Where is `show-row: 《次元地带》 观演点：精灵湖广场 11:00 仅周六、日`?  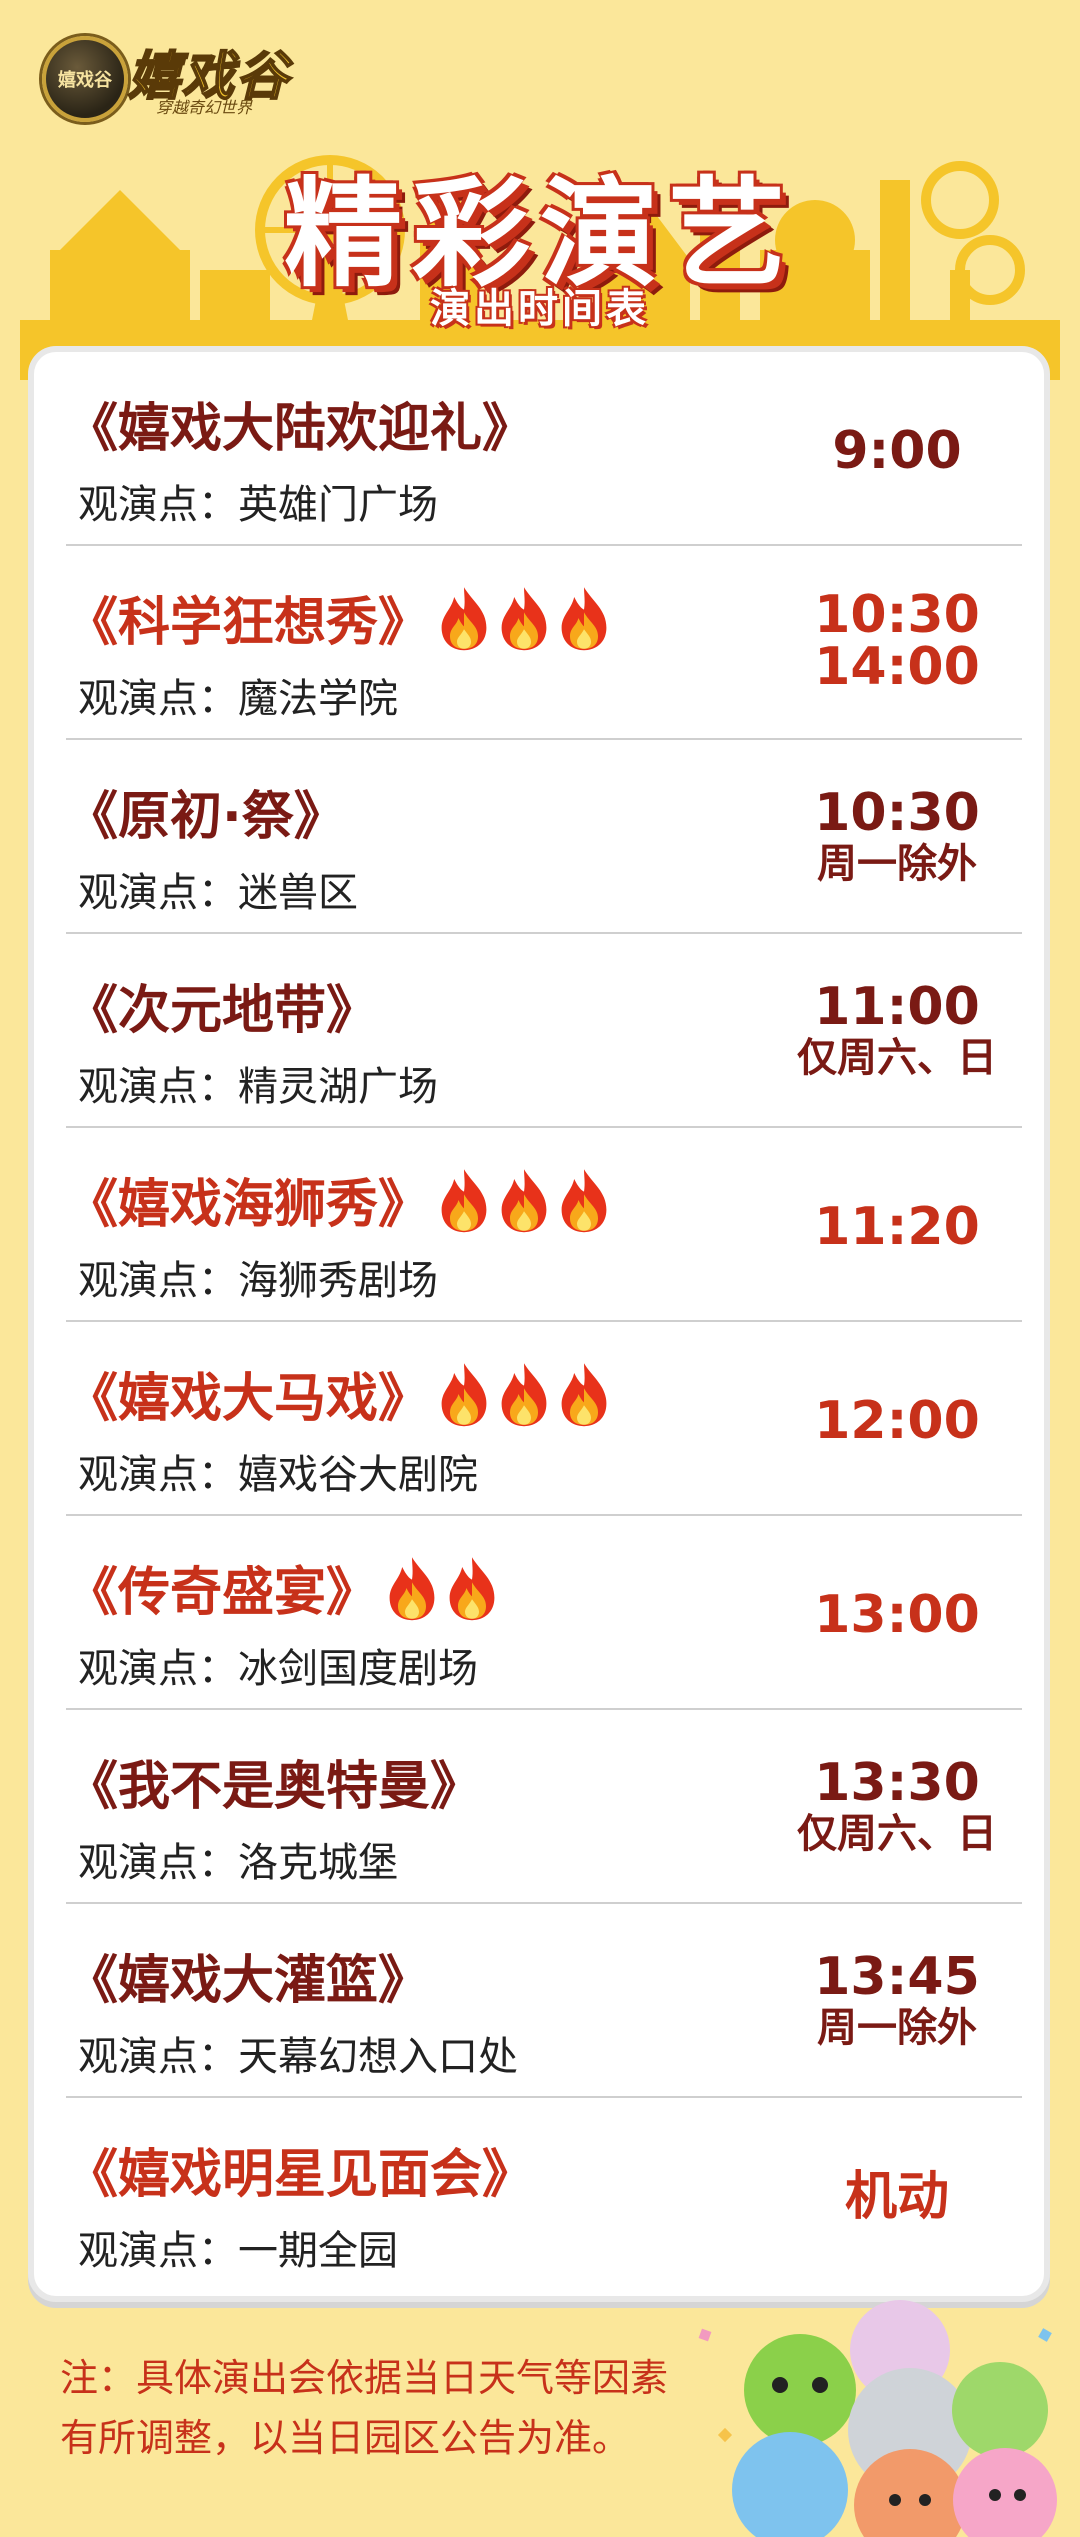
show-row: 《次元地带》 观演点：精灵湖广场 11:00 仅周六、日 is located at coordinates (544, 1031).